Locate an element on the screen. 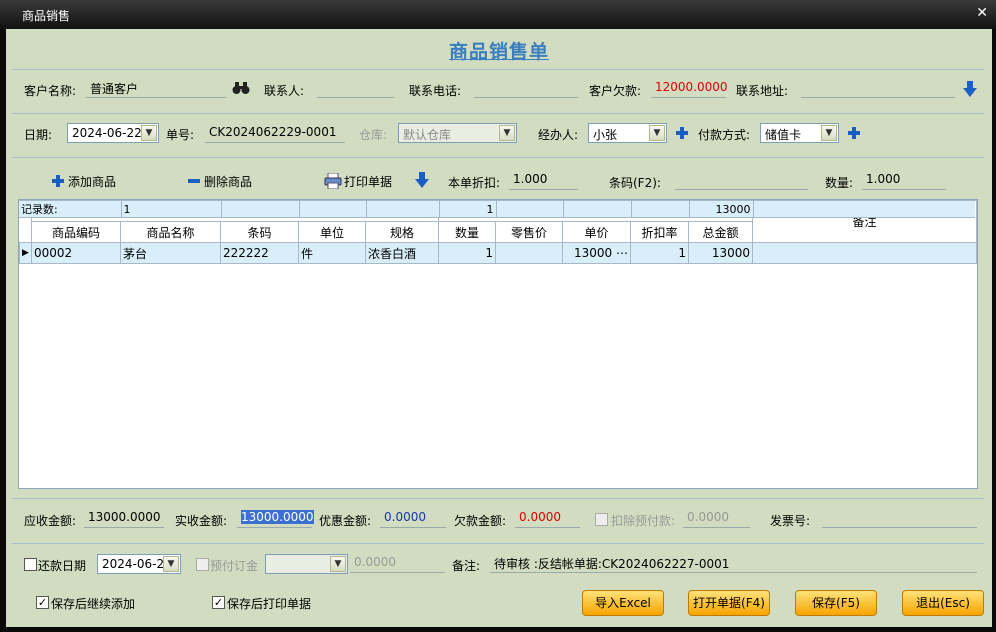 This screenshot has height=632, width=996. column-header-total: 总金额 is located at coordinates (720, 232).